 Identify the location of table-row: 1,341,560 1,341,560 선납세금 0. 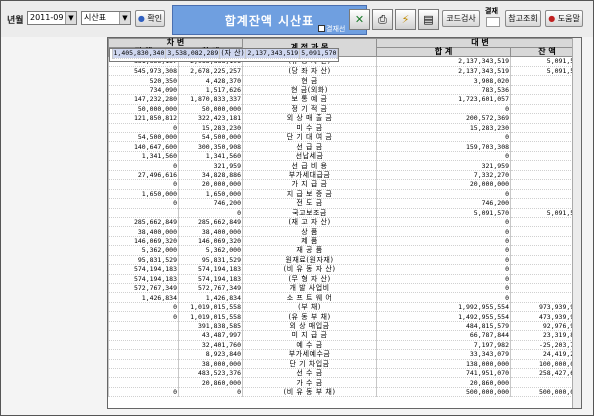
(344, 156).